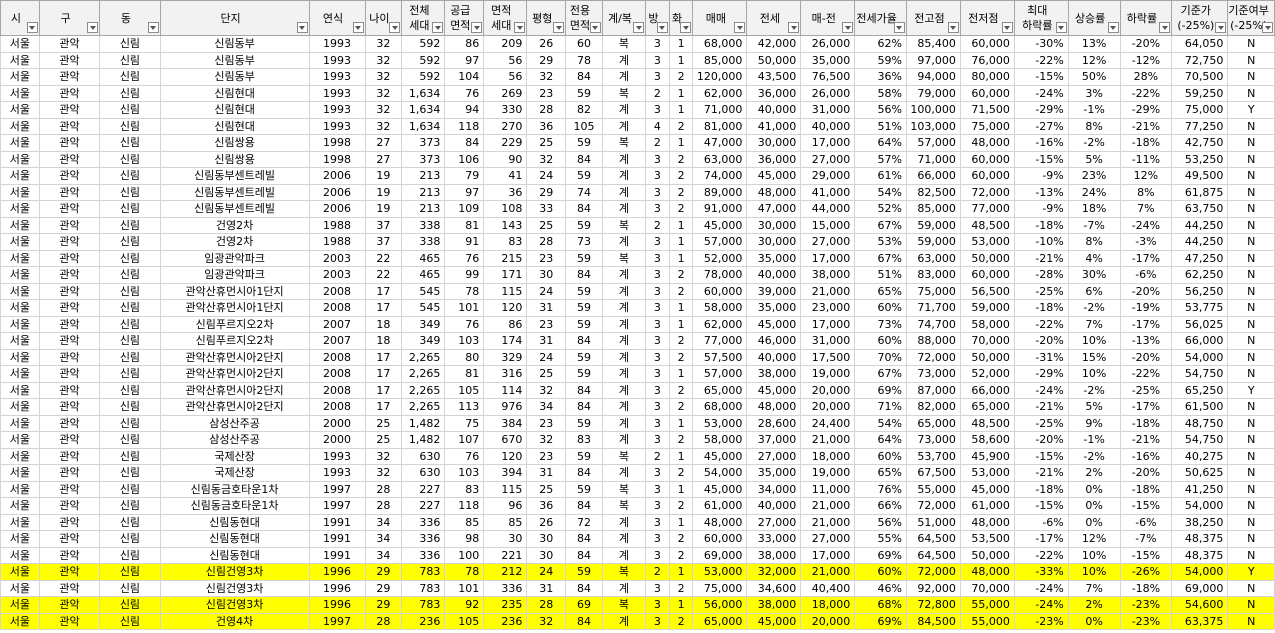 The height and width of the screenshot is (633, 1275). Describe the element at coordinates (828, 407) in the screenshot. I see `table-cell: 20,000` at that location.